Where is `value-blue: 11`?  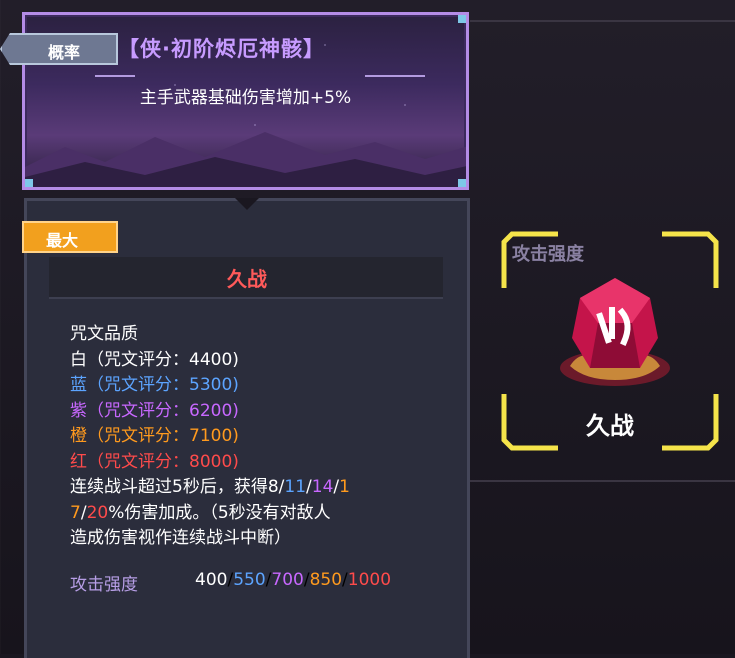
value-blue: 11 is located at coordinates (295, 487).